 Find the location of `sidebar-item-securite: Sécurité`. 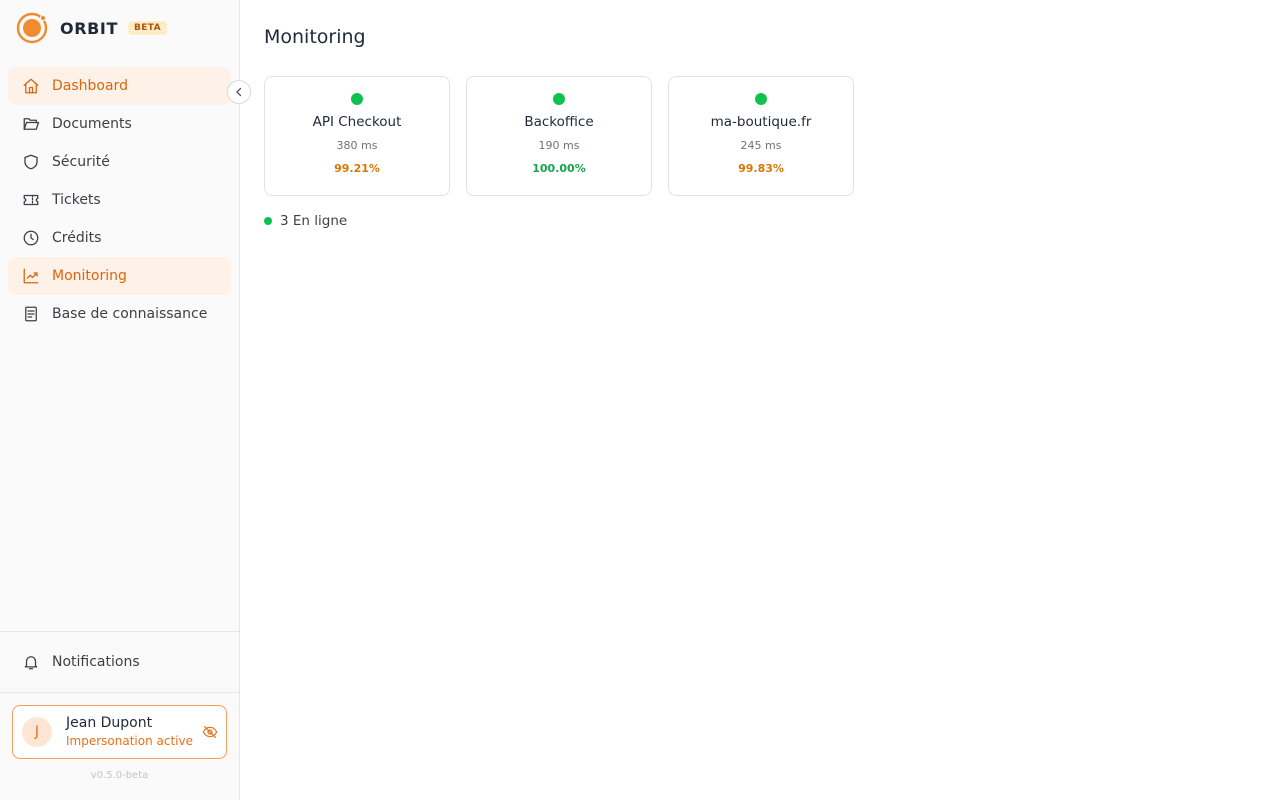

sidebar-item-securite: Sécurité is located at coordinates (119, 162).